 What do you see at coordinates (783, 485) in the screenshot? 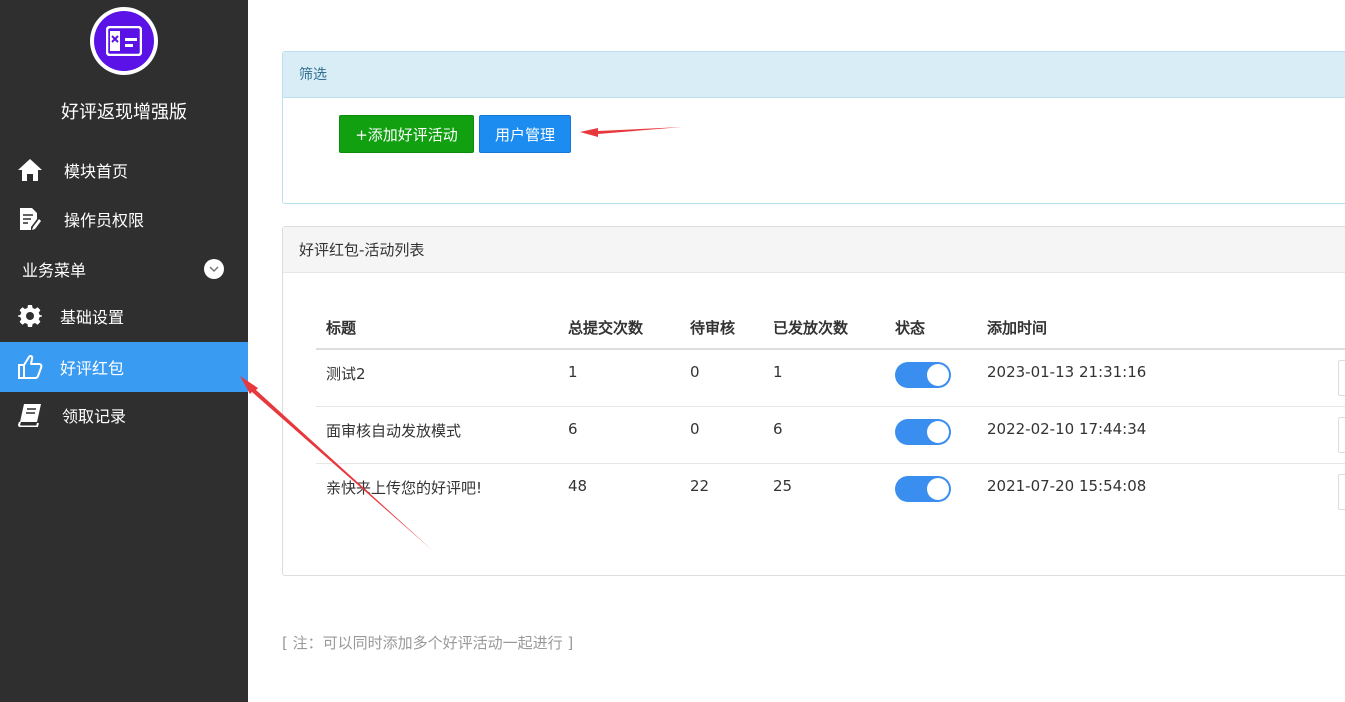
I see `cell-issued: 25` at bounding box center [783, 485].